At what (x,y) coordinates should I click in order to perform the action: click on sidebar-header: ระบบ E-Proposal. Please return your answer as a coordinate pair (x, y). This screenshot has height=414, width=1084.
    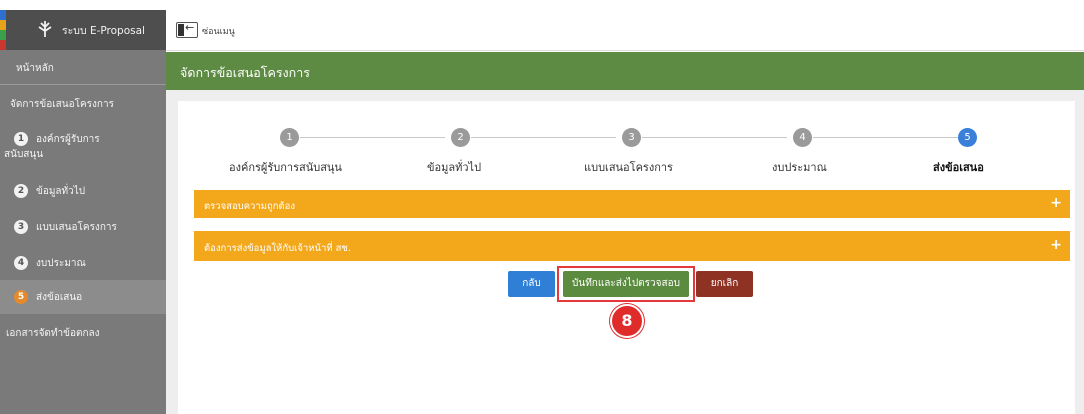
    Looking at the image, I should click on (83, 30).